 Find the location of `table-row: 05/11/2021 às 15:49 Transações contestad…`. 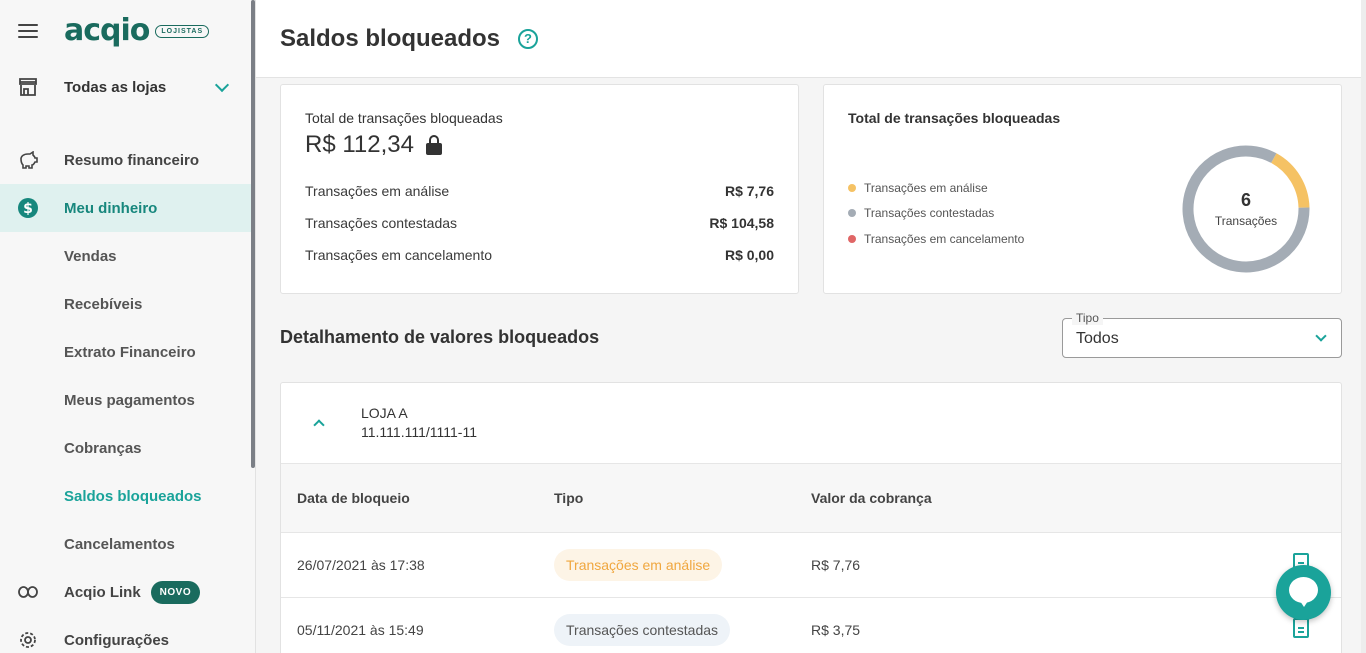

table-row: 05/11/2021 às 15:49 Transações contestad… is located at coordinates (811, 625).